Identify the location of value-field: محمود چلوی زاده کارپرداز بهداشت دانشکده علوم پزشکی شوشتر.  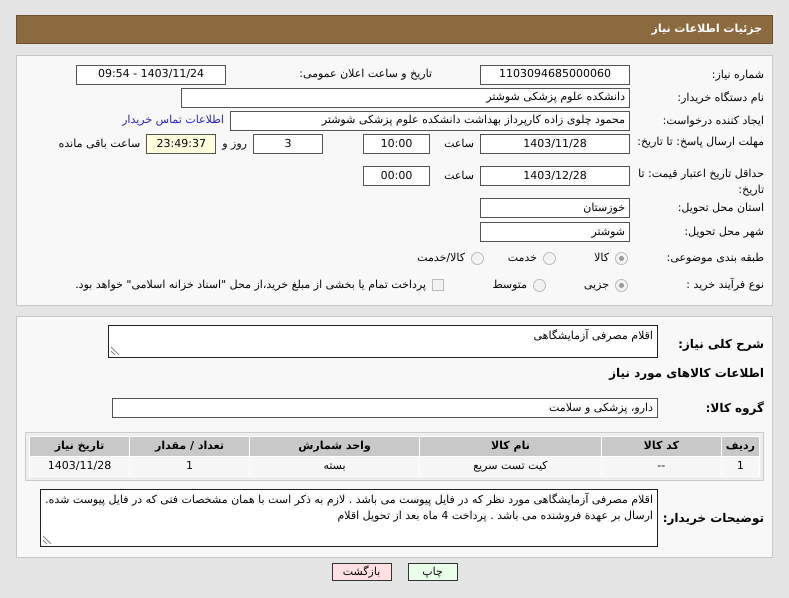
(430, 120).